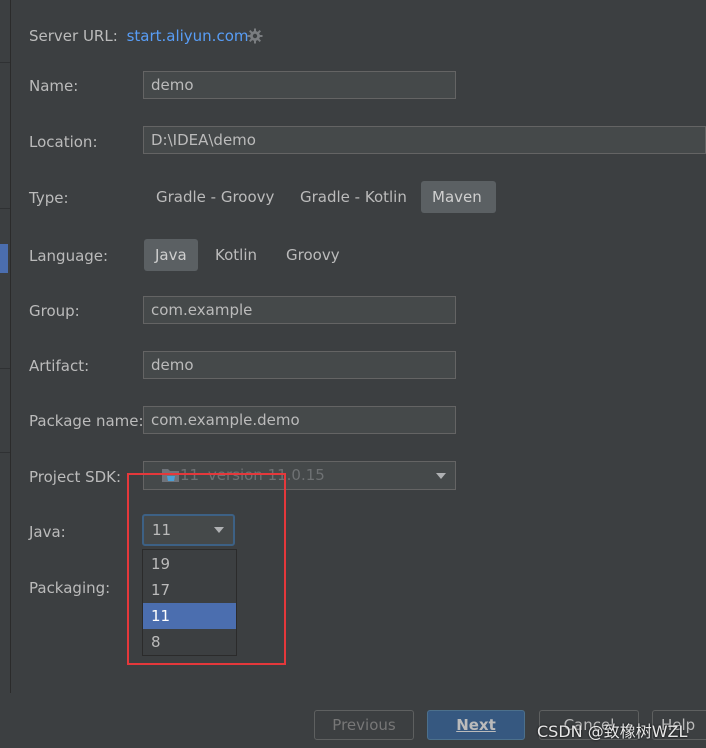  I want to click on server-url-label: Server URL:, so click(73, 36).